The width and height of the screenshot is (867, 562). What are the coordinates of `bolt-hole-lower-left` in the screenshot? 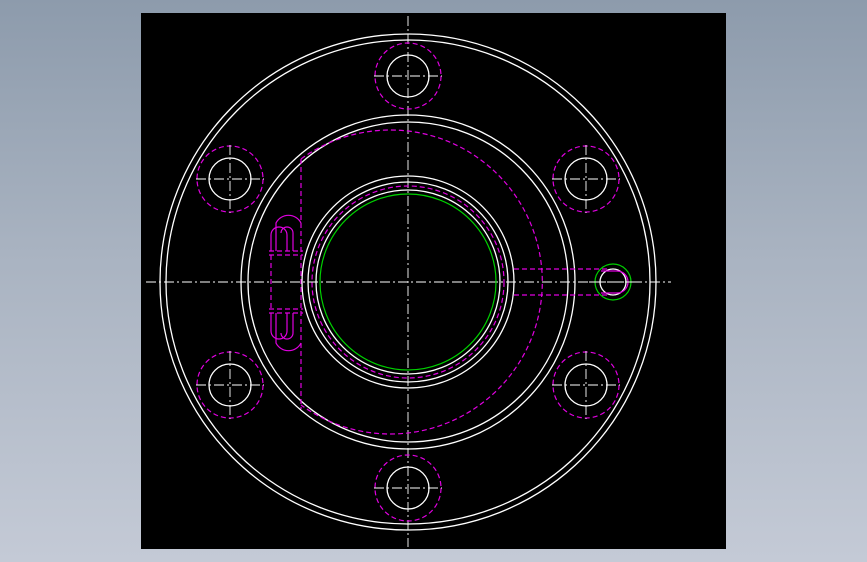 It's located at (230, 385).